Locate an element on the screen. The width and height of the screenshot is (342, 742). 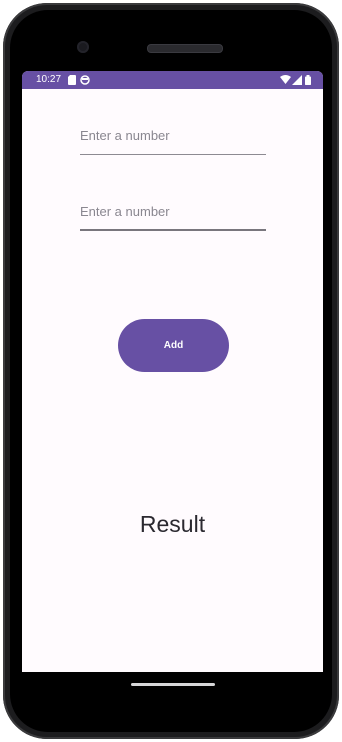
result-text: Result is located at coordinates (172, 524).